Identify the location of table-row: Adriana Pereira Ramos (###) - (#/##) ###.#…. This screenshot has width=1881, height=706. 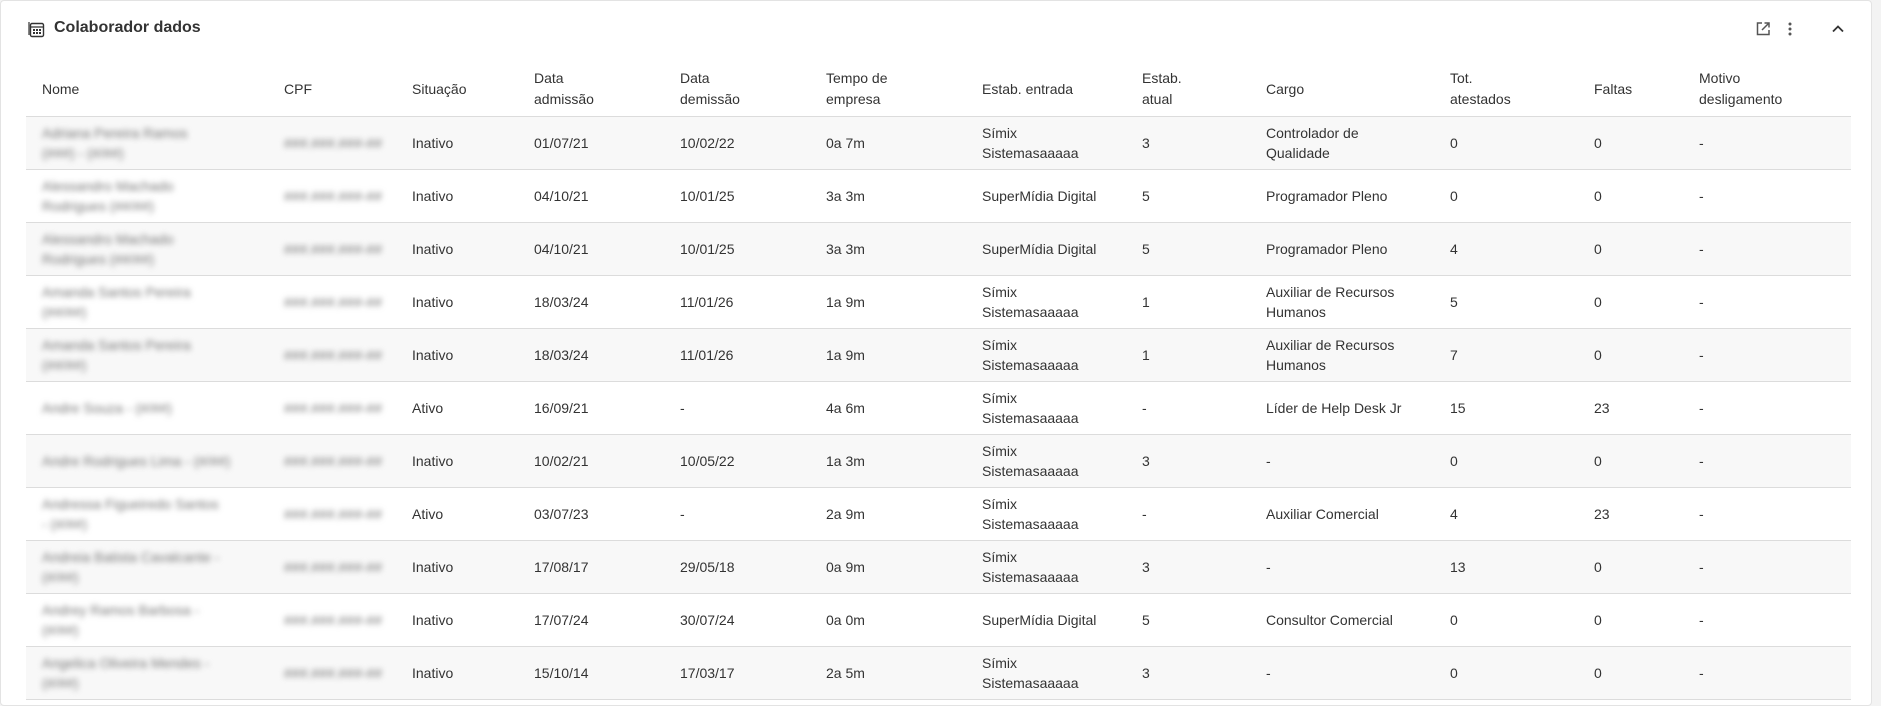
(938, 142).